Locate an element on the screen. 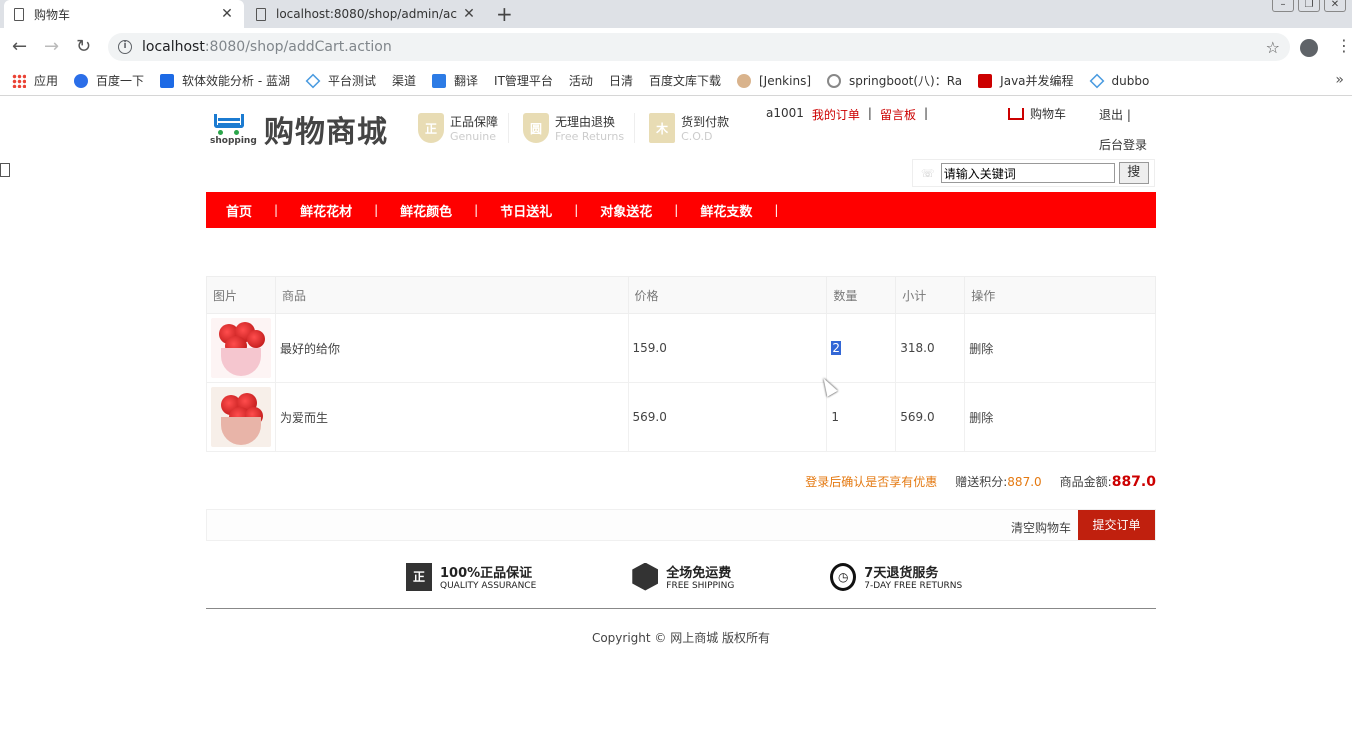 Image resolution: width=1352 pixels, height=732 pixels. product-price: 159.0 is located at coordinates (727, 348).